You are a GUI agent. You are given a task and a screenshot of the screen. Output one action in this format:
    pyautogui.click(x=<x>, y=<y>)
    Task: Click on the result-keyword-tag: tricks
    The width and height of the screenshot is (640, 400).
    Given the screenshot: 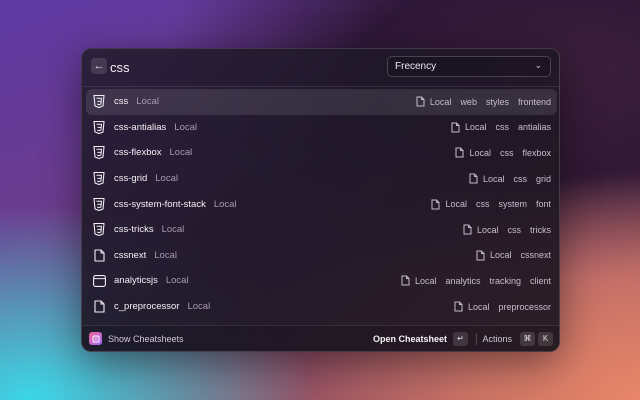 What is the action you would take?
    pyautogui.click(x=540, y=229)
    